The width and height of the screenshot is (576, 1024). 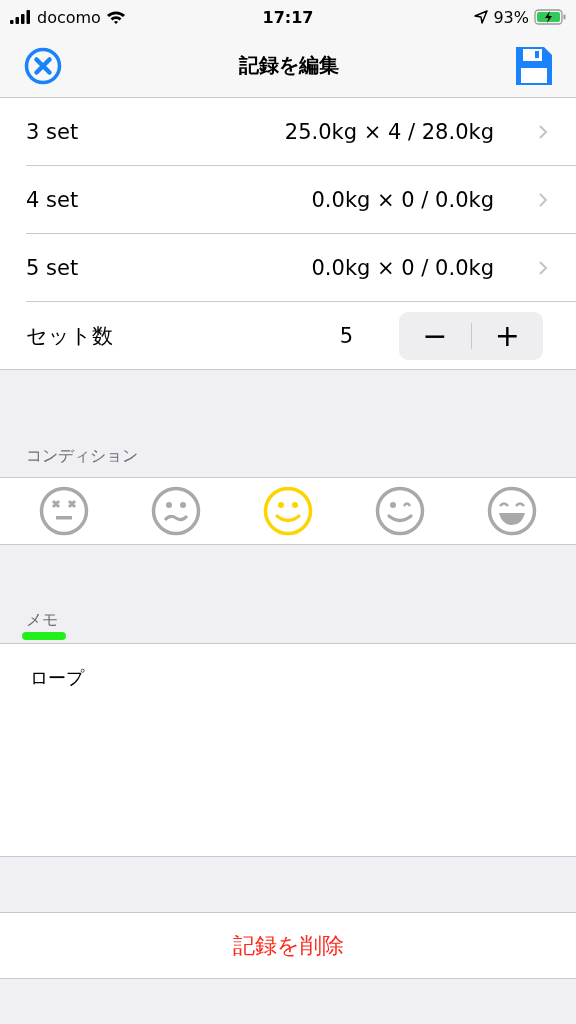 I want to click on decrement-button: −, so click(x=435, y=335).